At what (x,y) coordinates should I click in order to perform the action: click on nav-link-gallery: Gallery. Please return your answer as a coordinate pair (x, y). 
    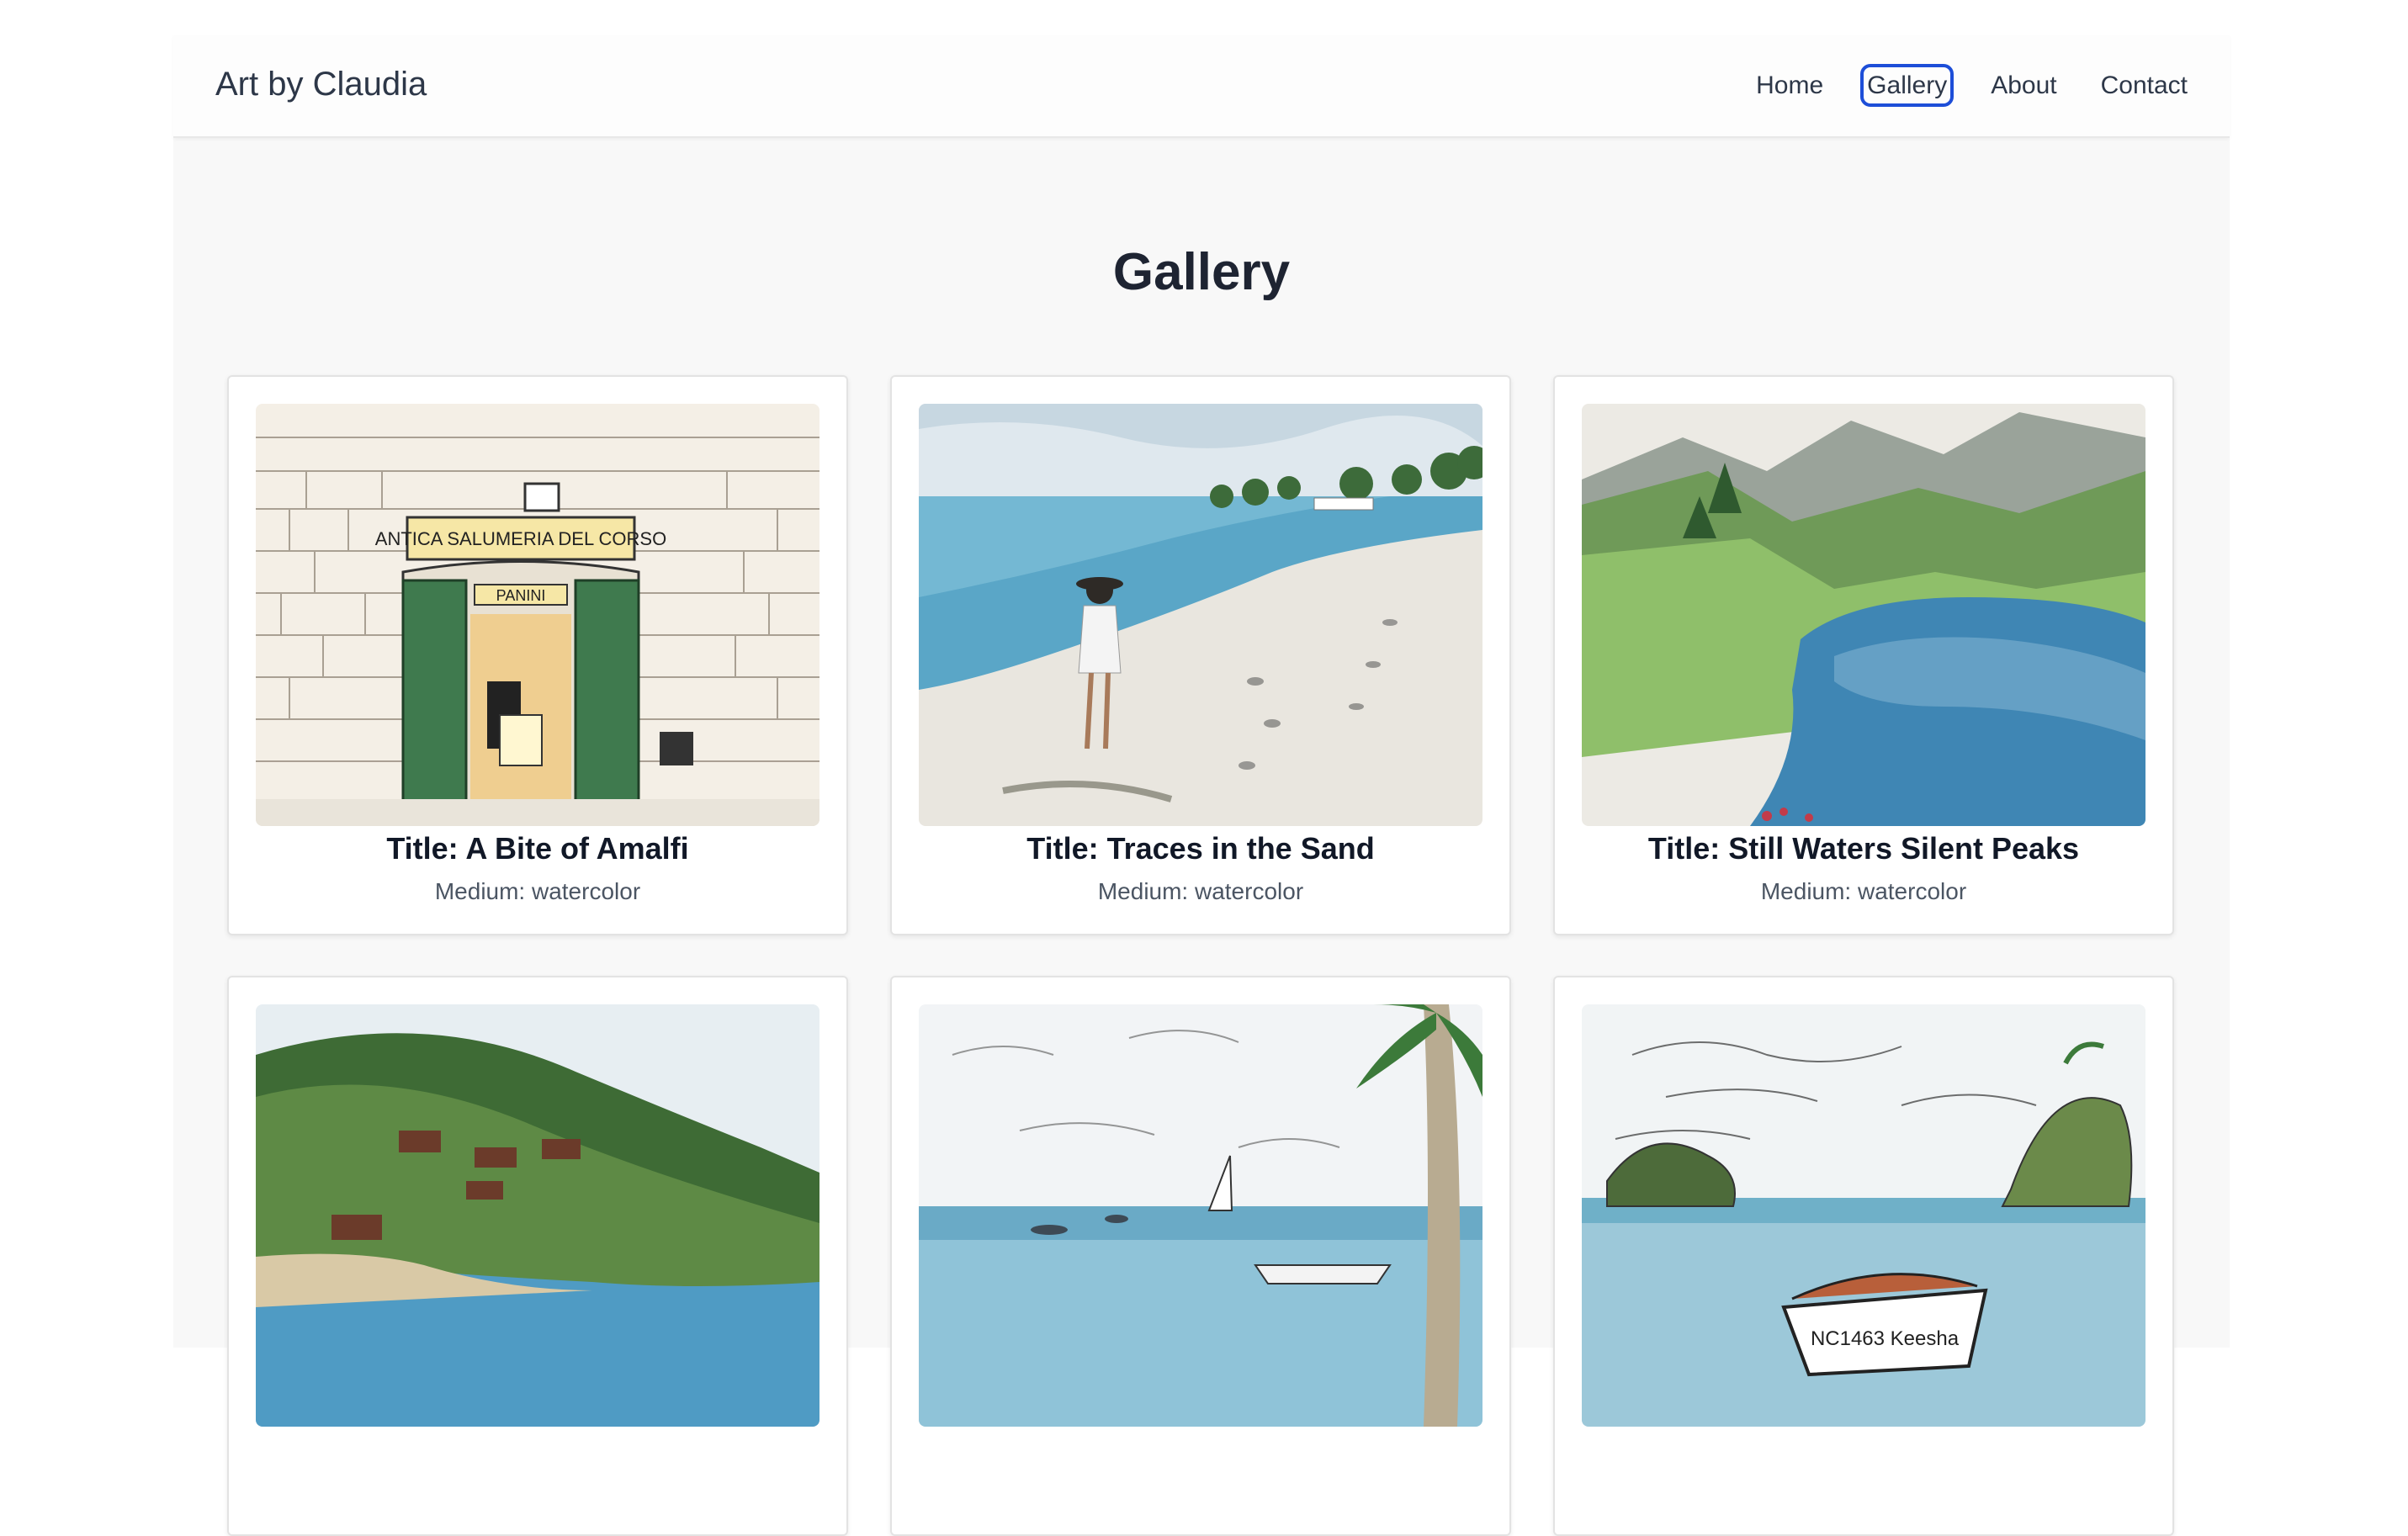
    Looking at the image, I should click on (1907, 85).